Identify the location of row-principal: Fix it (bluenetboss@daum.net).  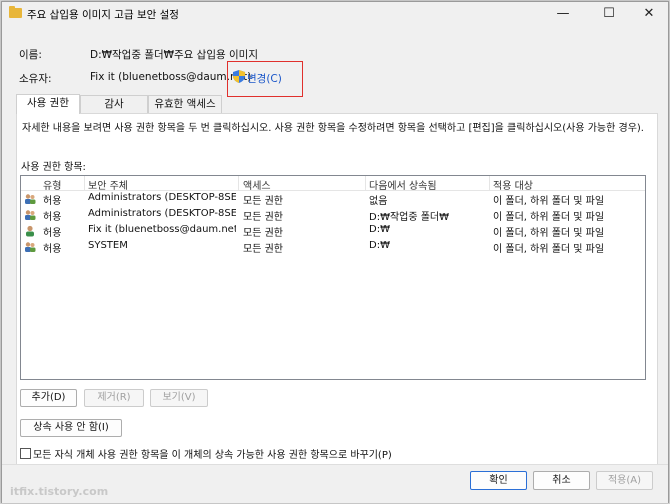
(162, 229).